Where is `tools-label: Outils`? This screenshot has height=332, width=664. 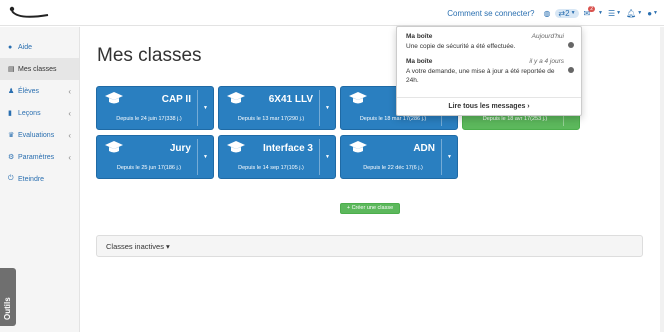 tools-label: Outils is located at coordinates (7, 308).